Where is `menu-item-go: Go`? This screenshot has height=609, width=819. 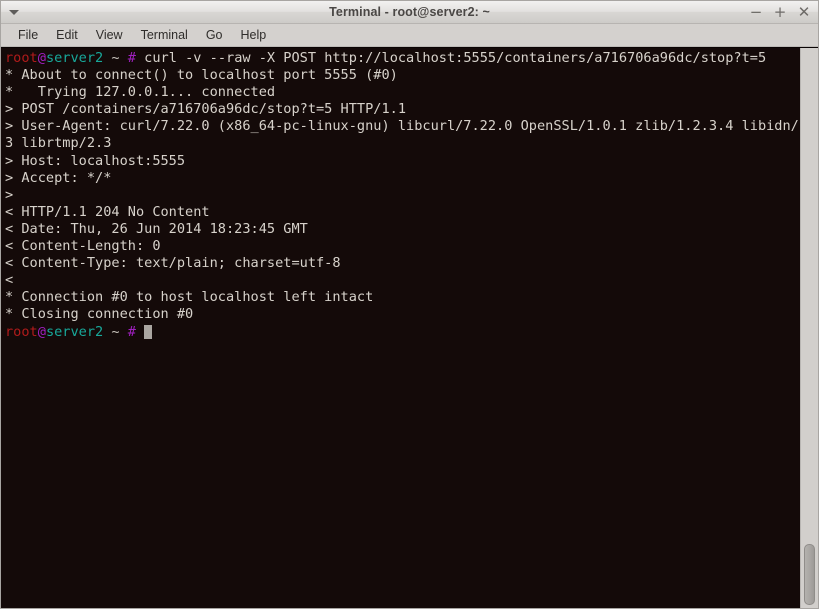
menu-item-go: Go is located at coordinates (214, 35).